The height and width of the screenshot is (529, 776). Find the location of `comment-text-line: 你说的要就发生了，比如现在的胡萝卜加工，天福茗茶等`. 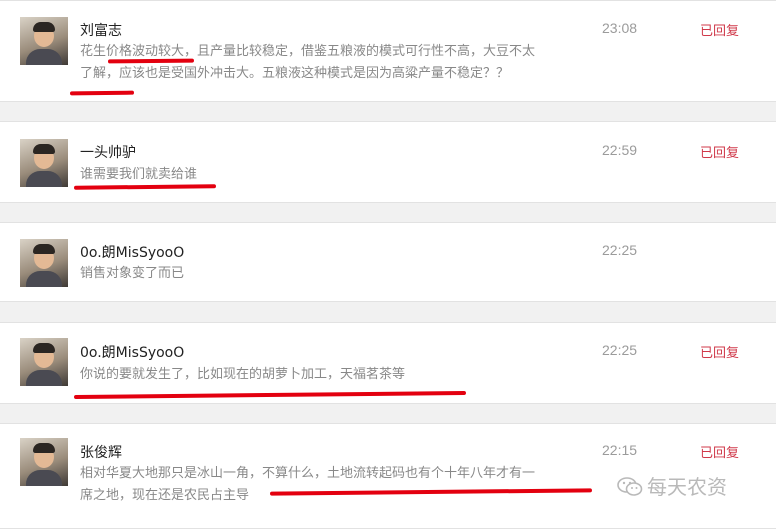

comment-text-line: 你说的要就发生了，比如现在的胡萝卜加工，天福茗茶等 is located at coordinates (243, 374).